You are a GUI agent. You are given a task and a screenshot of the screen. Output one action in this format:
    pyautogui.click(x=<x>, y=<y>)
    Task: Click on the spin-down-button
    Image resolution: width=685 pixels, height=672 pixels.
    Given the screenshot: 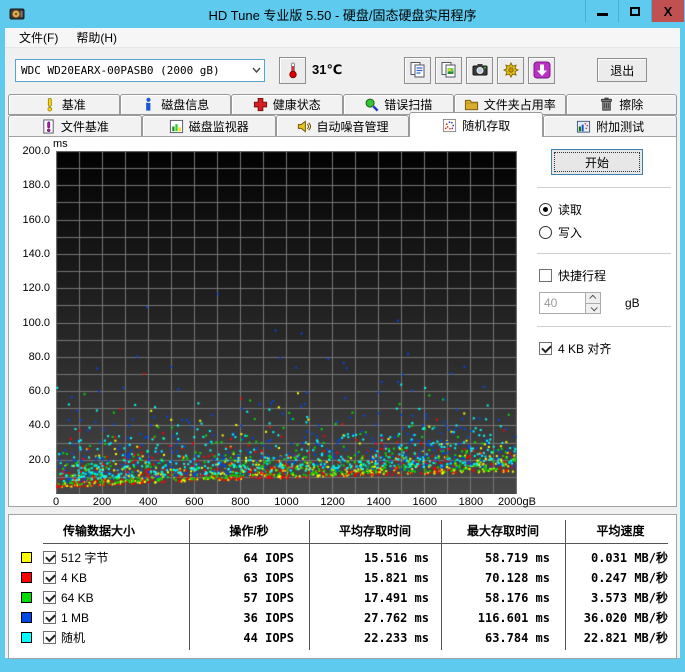 What is the action you would take?
    pyautogui.click(x=593, y=307)
    